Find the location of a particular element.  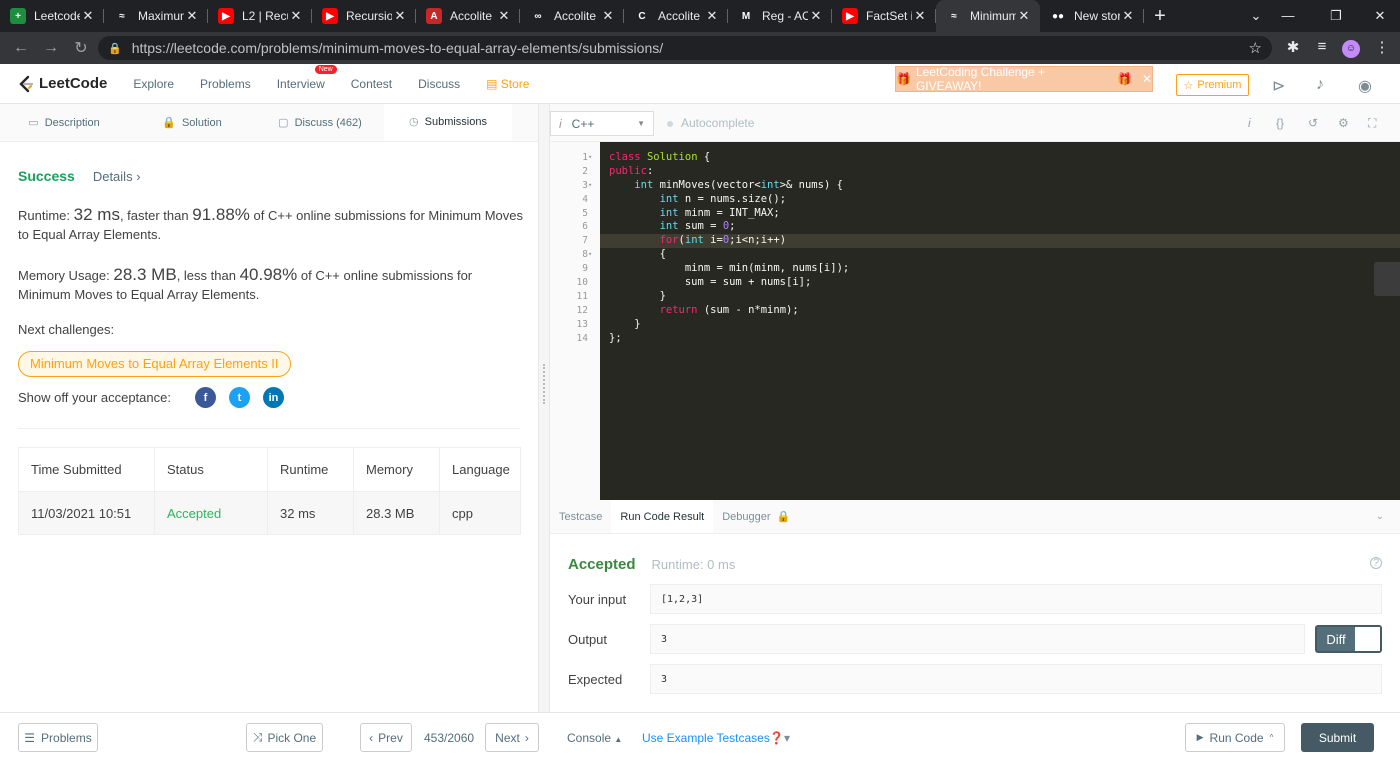

info-icon: i is located at coordinates (1249, 123).